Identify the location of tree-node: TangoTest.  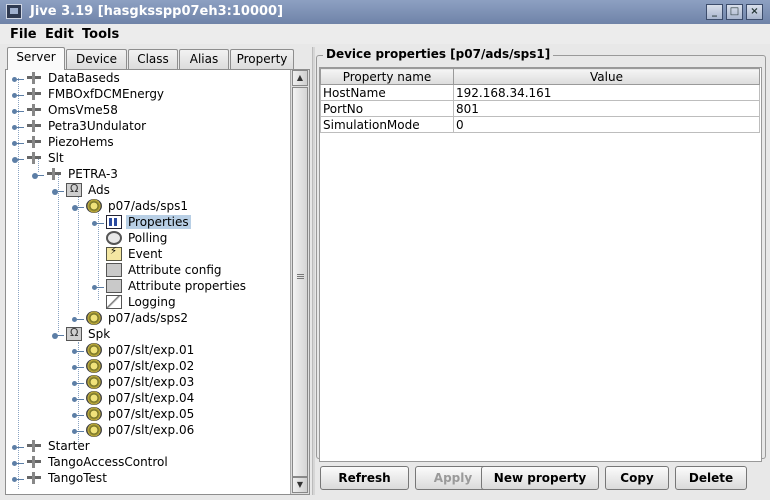
(60, 478).